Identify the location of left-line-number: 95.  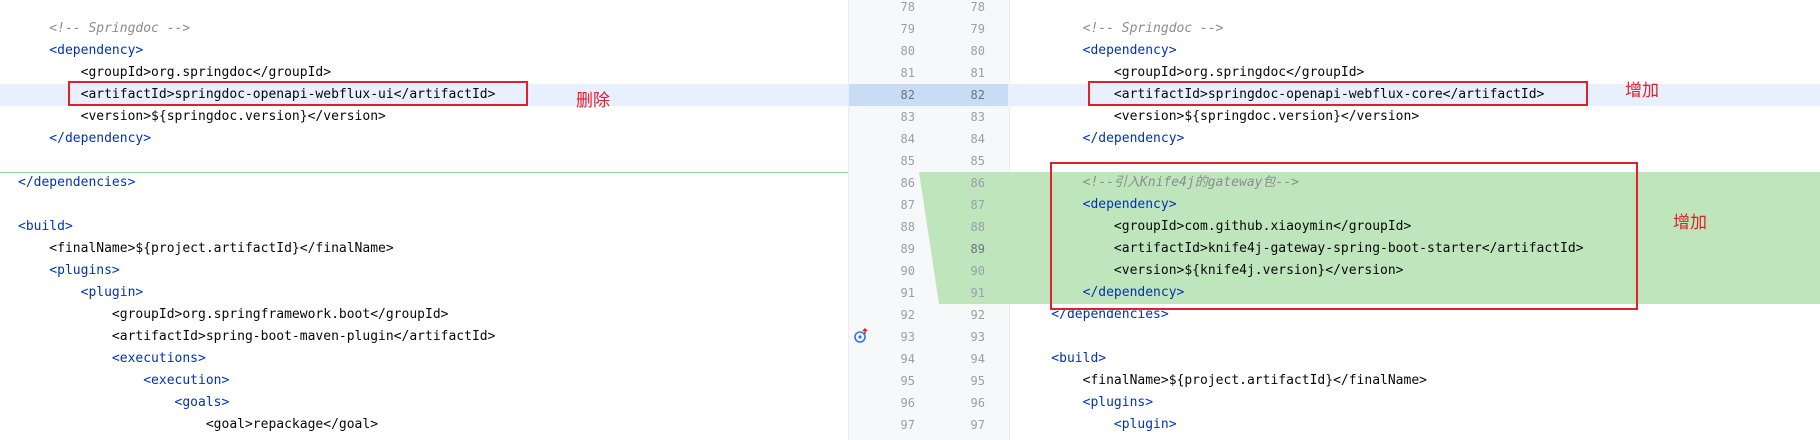
(907, 381).